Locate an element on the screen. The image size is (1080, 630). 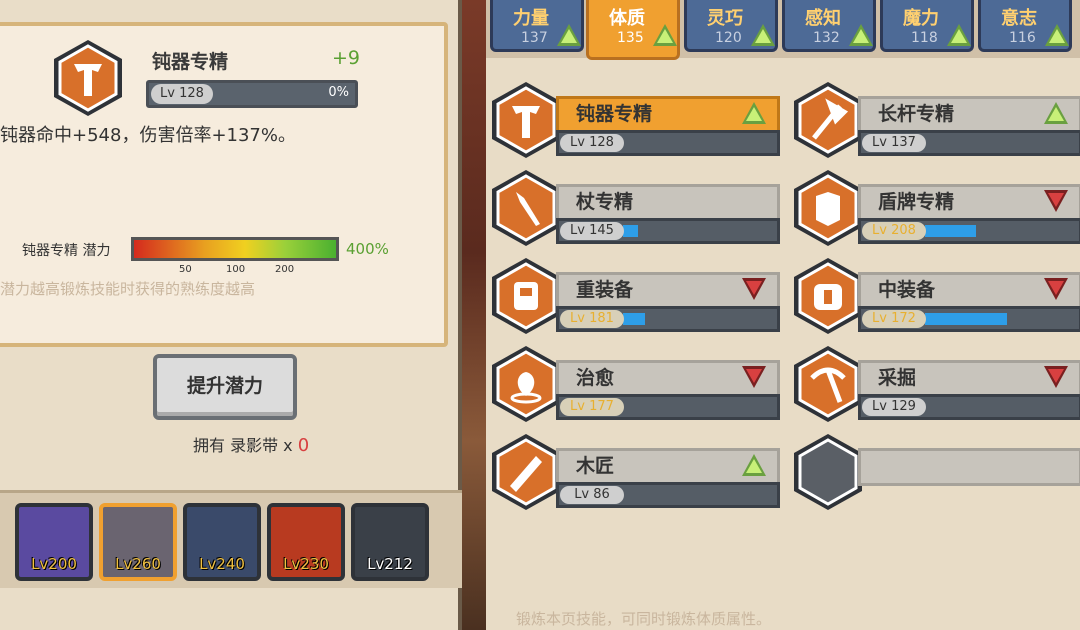
tab-constitution: 体质 135 is located at coordinates (633, 30).